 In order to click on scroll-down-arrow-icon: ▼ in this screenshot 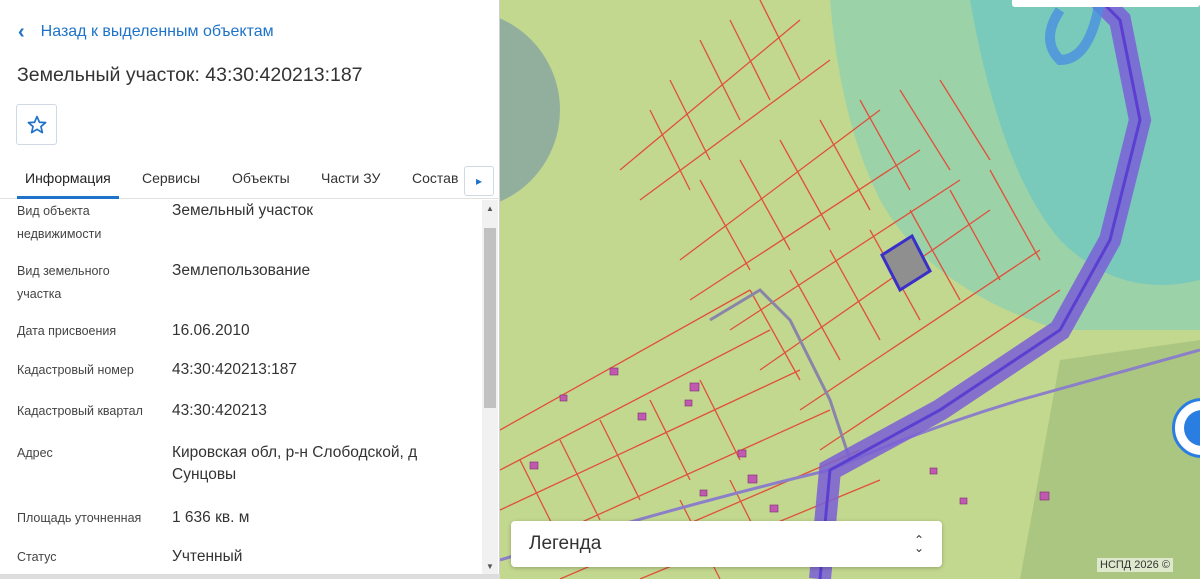, I will do `click(490, 567)`.